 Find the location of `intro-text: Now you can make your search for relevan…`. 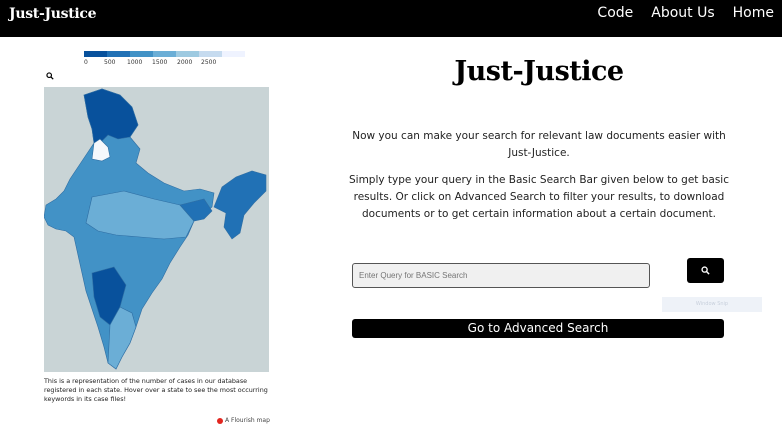

intro-text: Now you can make your search for relevan… is located at coordinates (539, 144).